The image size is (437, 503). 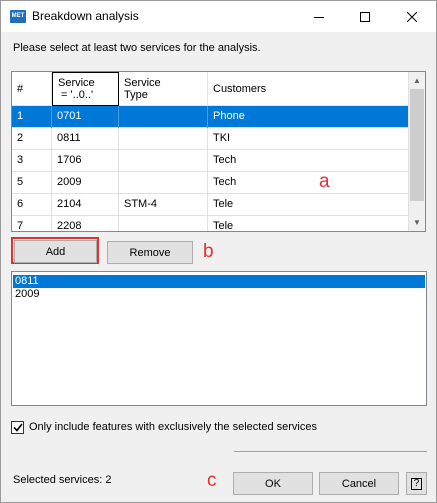 What do you see at coordinates (417, 80) in the screenshot?
I see `scroll-up-arrow-icon: ▲` at bounding box center [417, 80].